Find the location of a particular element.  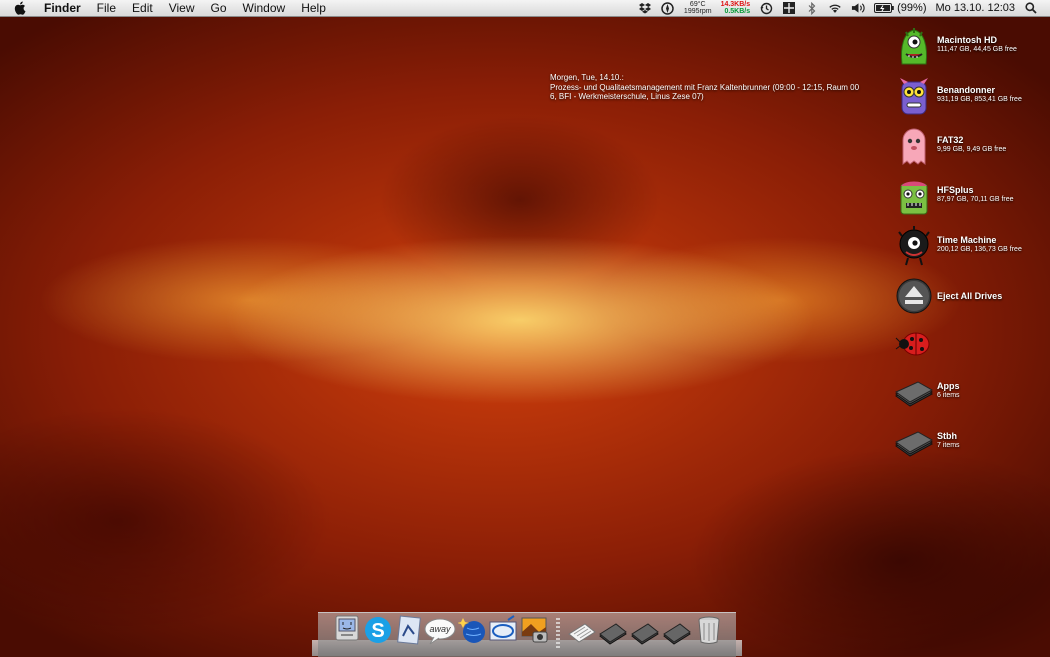

desktop-item-info: 111,47 GB, 44,45 GB free is located at coordinates (977, 49).